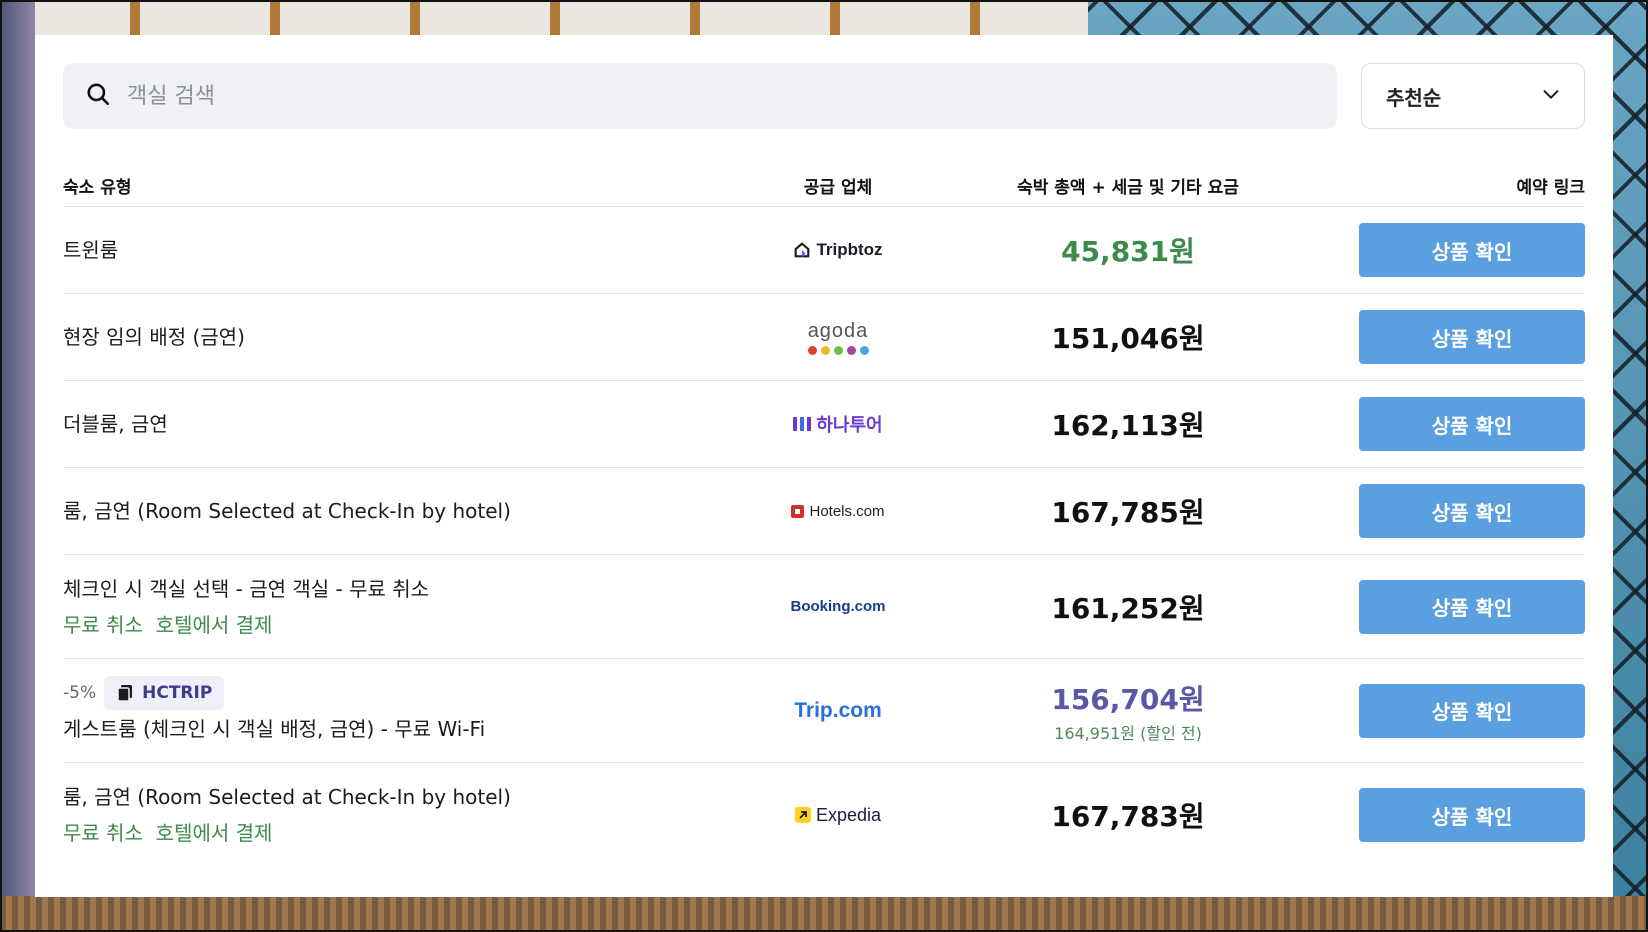  I want to click on price-total: 45,831원, so click(1128, 251).